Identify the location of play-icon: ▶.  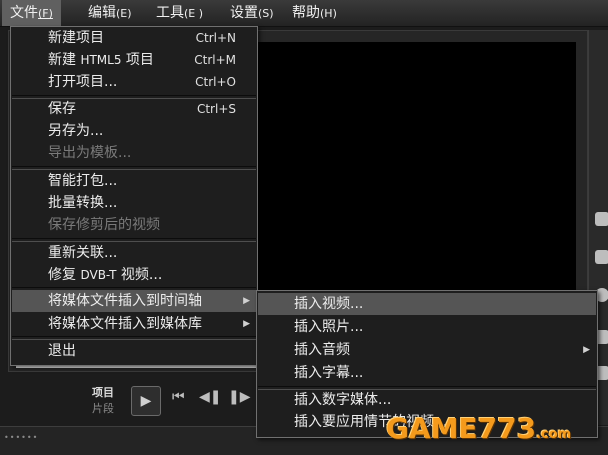
(146, 401).